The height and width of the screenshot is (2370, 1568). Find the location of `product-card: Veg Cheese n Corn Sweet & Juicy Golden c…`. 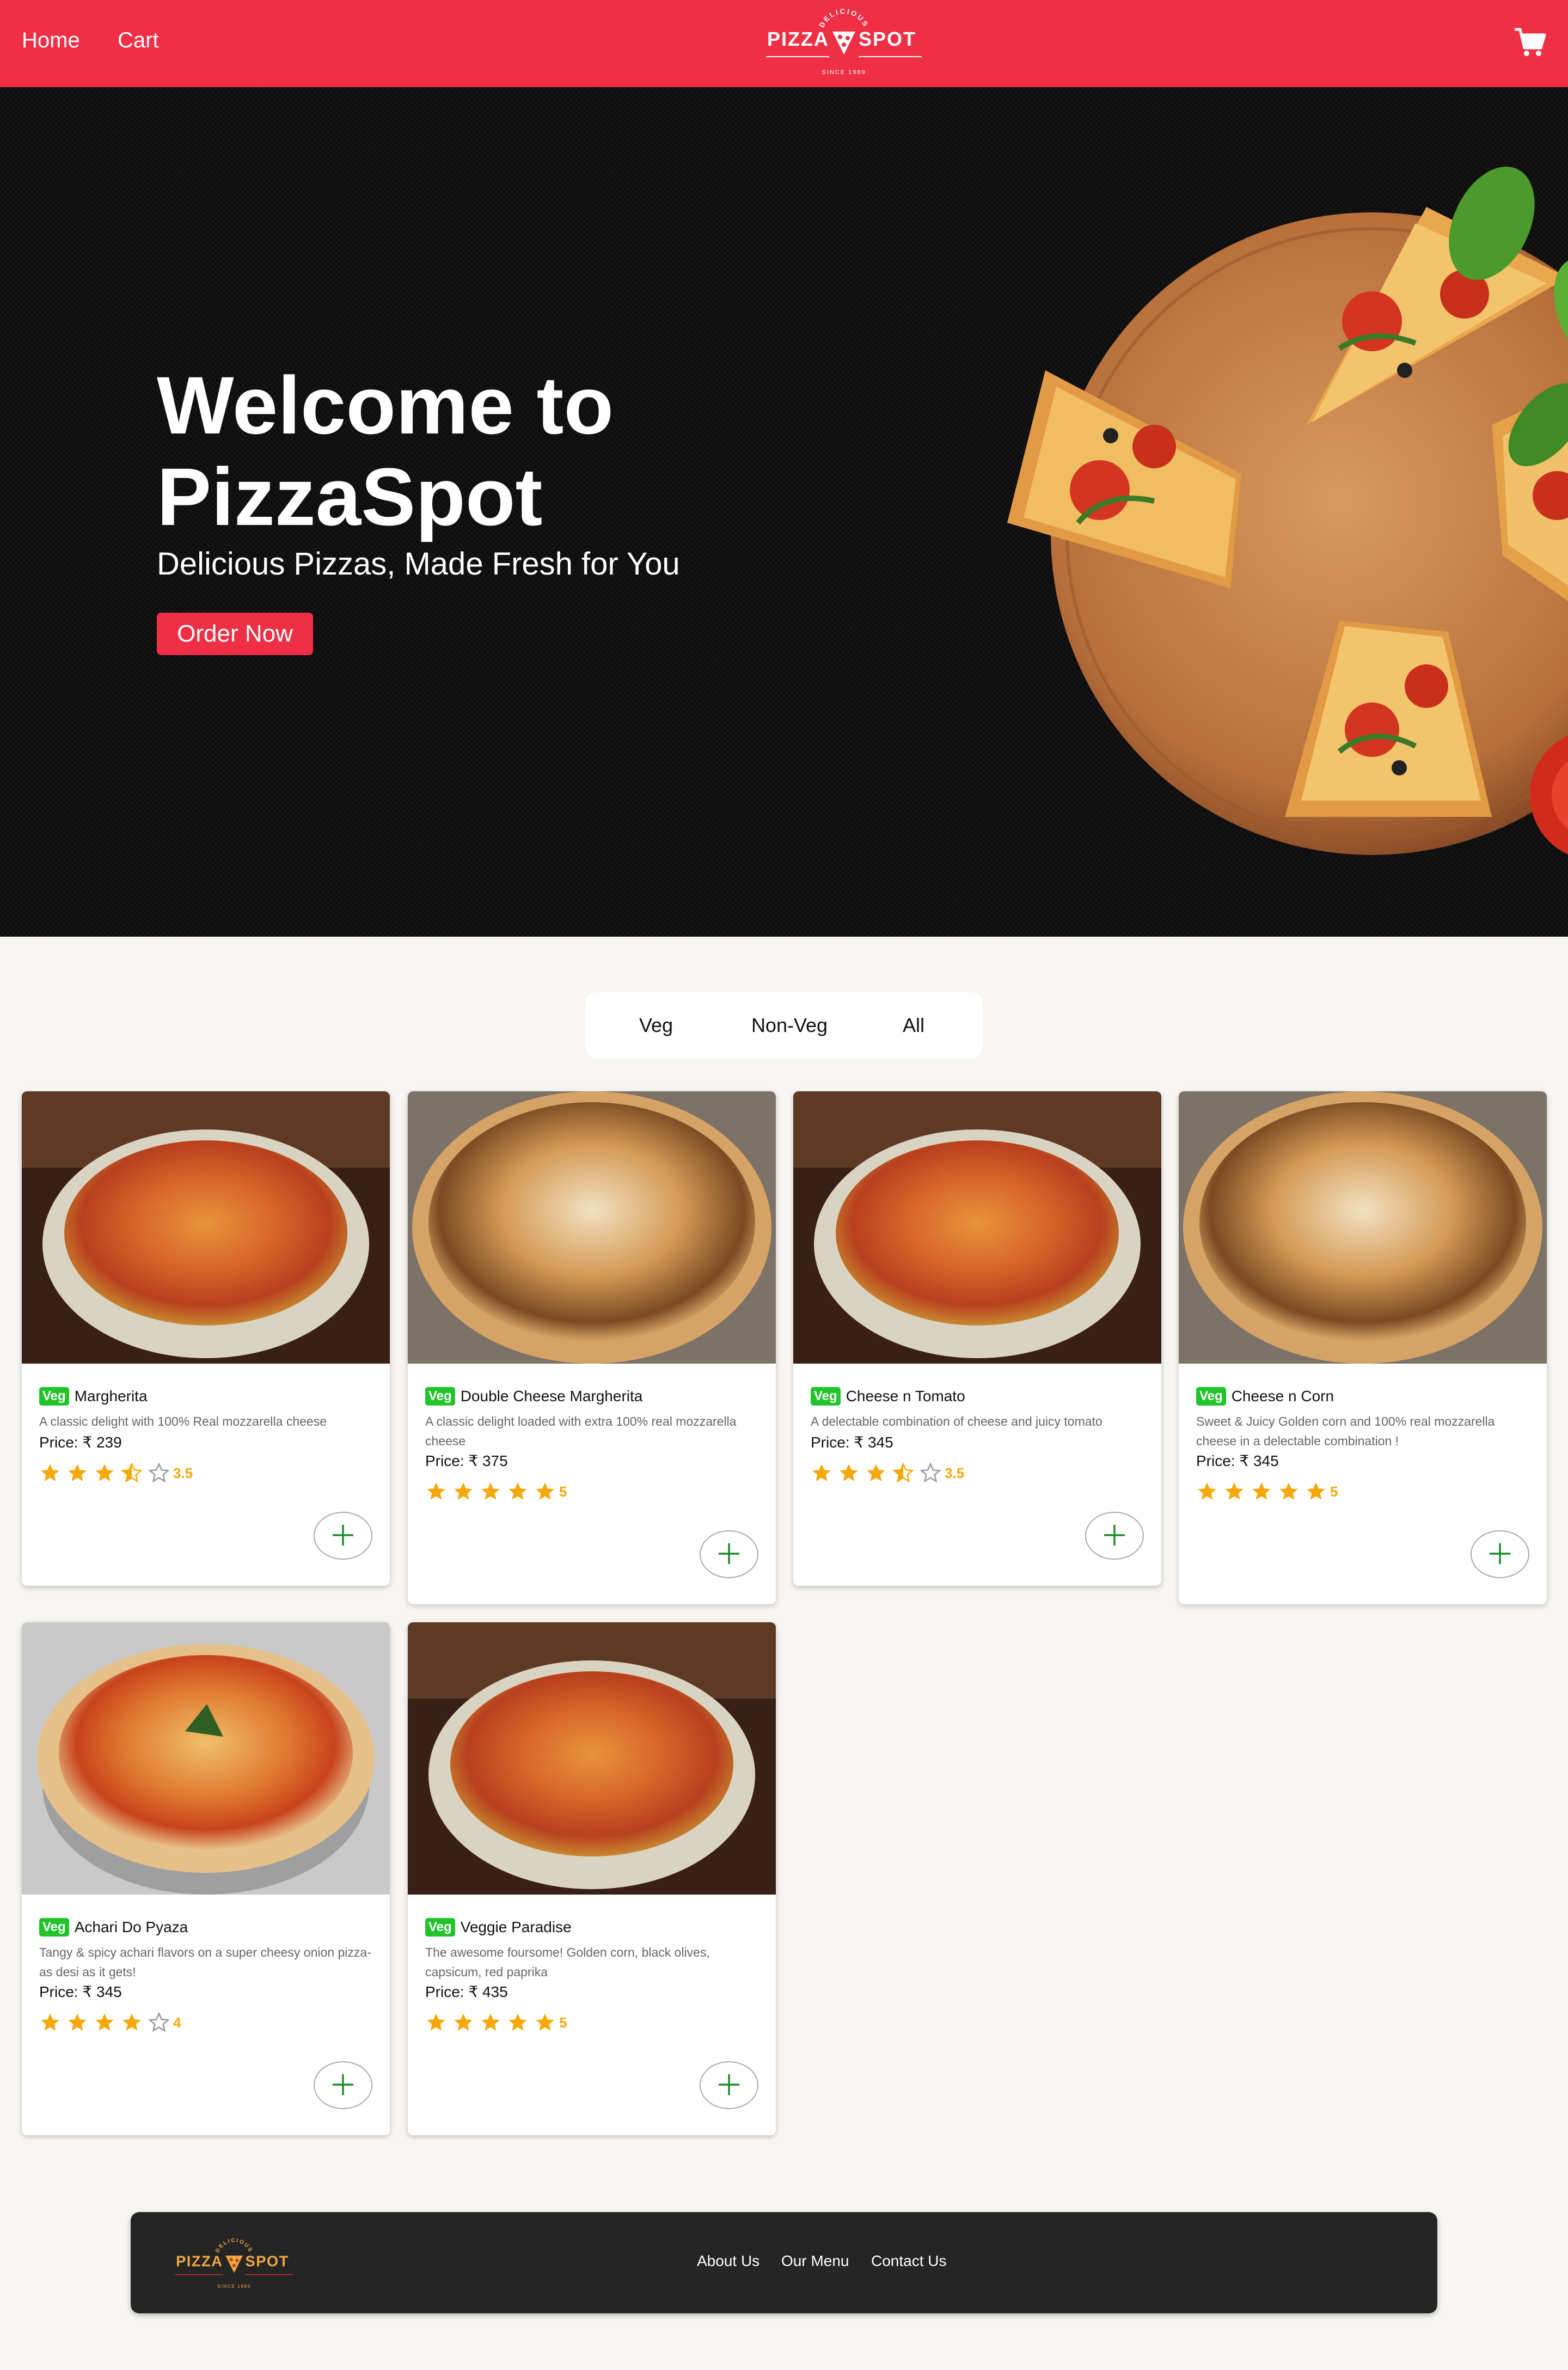

product-card: Veg Cheese n Corn Sweet & Juicy Golden c… is located at coordinates (1363, 1347).